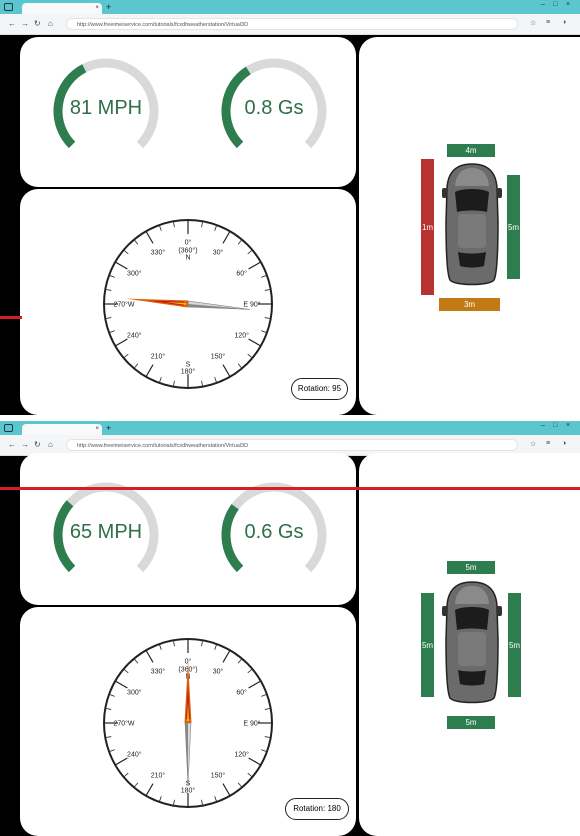  Describe the element at coordinates (471, 722) in the screenshot. I see `sensor-rear: 5m` at that location.